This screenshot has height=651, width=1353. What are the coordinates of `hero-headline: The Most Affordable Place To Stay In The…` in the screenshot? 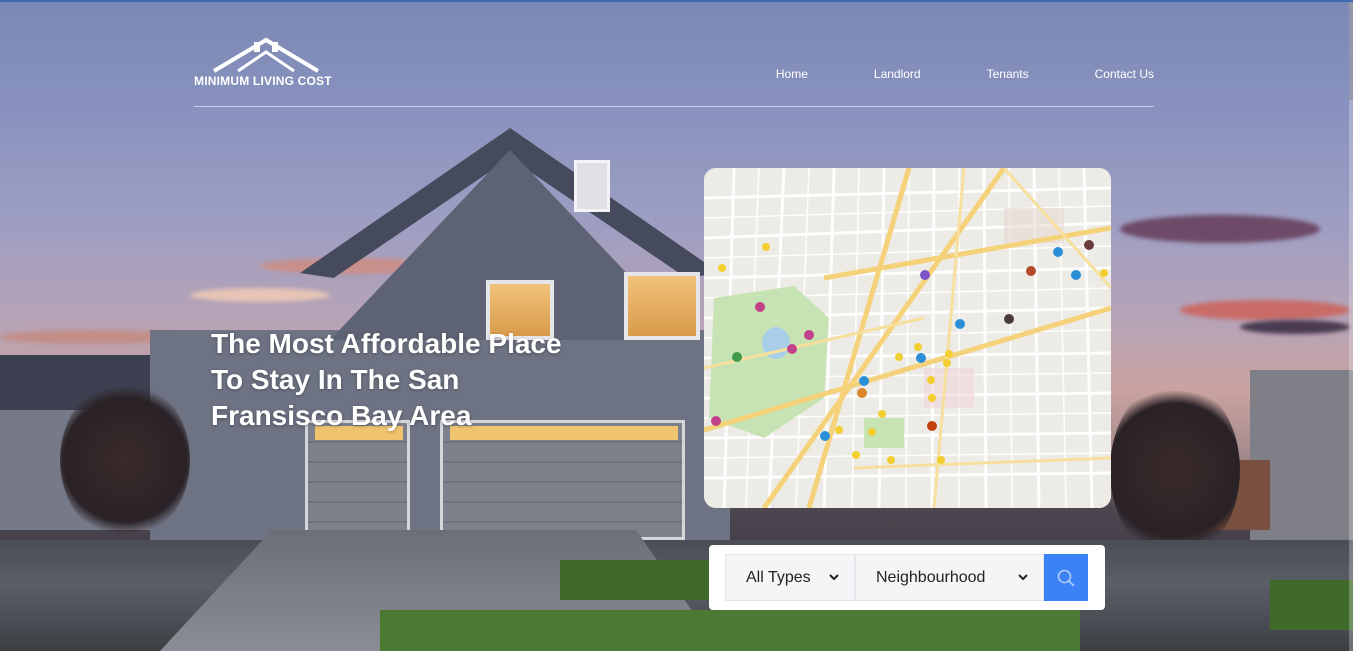 It's located at (386, 379).